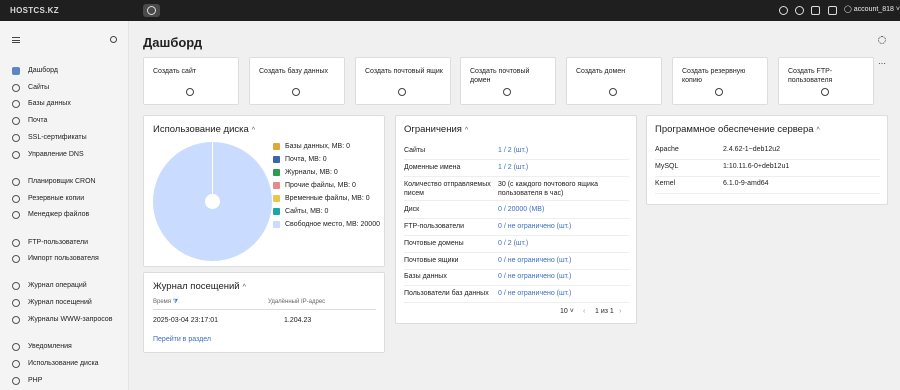 The image size is (900, 390). I want to click on disk-usage-pie, so click(212, 201).